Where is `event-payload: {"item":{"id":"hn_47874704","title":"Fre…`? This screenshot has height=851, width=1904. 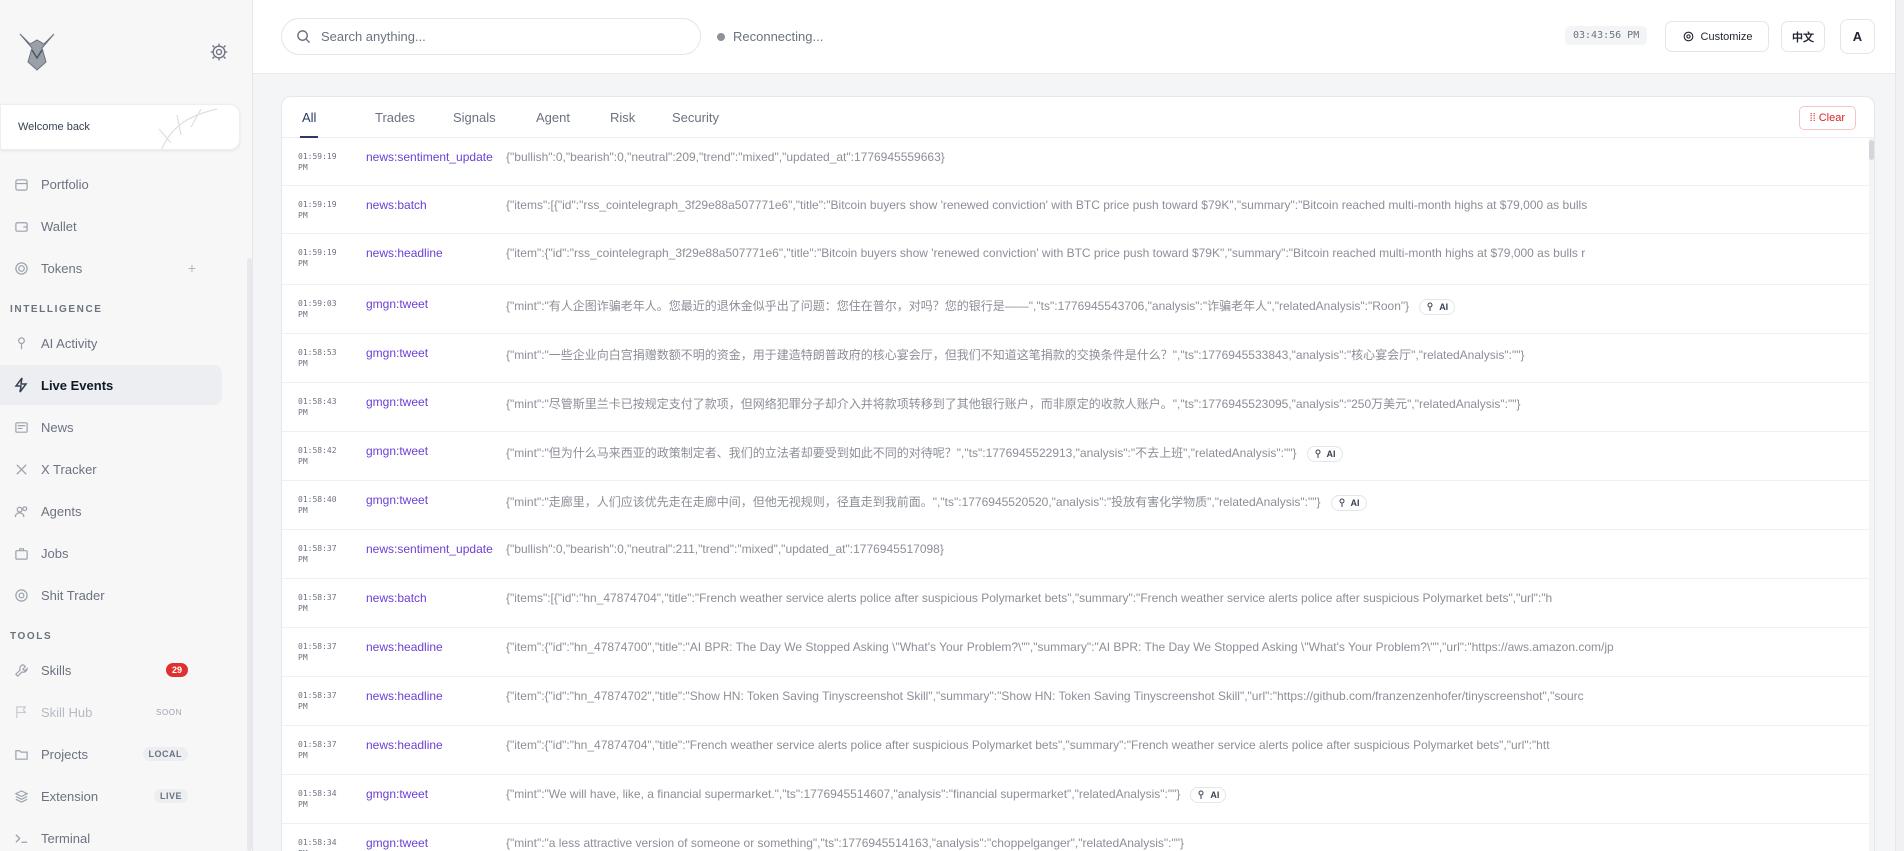
event-payload: {"item":{"id":"hn_47874704","title":"Fre… is located at coordinates (1028, 745).